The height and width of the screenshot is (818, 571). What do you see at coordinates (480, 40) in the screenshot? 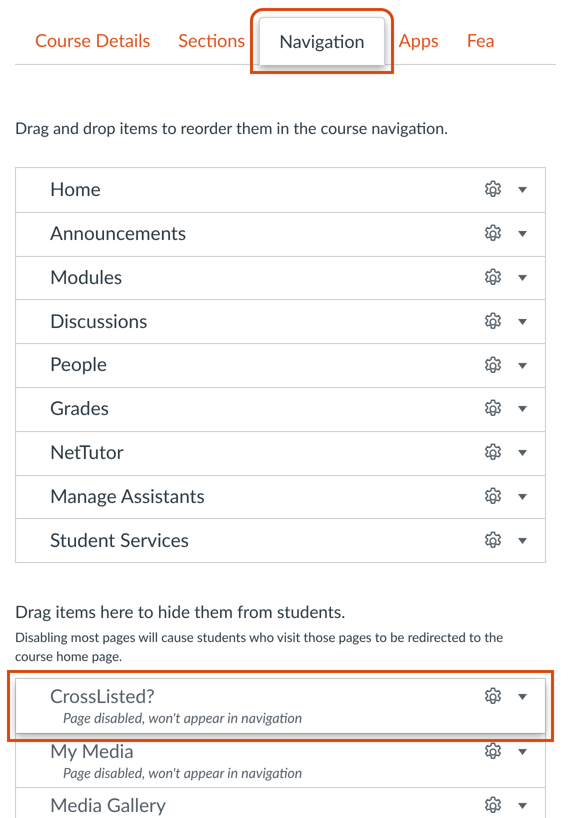
I see `tab: Fea` at bounding box center [480, 40].